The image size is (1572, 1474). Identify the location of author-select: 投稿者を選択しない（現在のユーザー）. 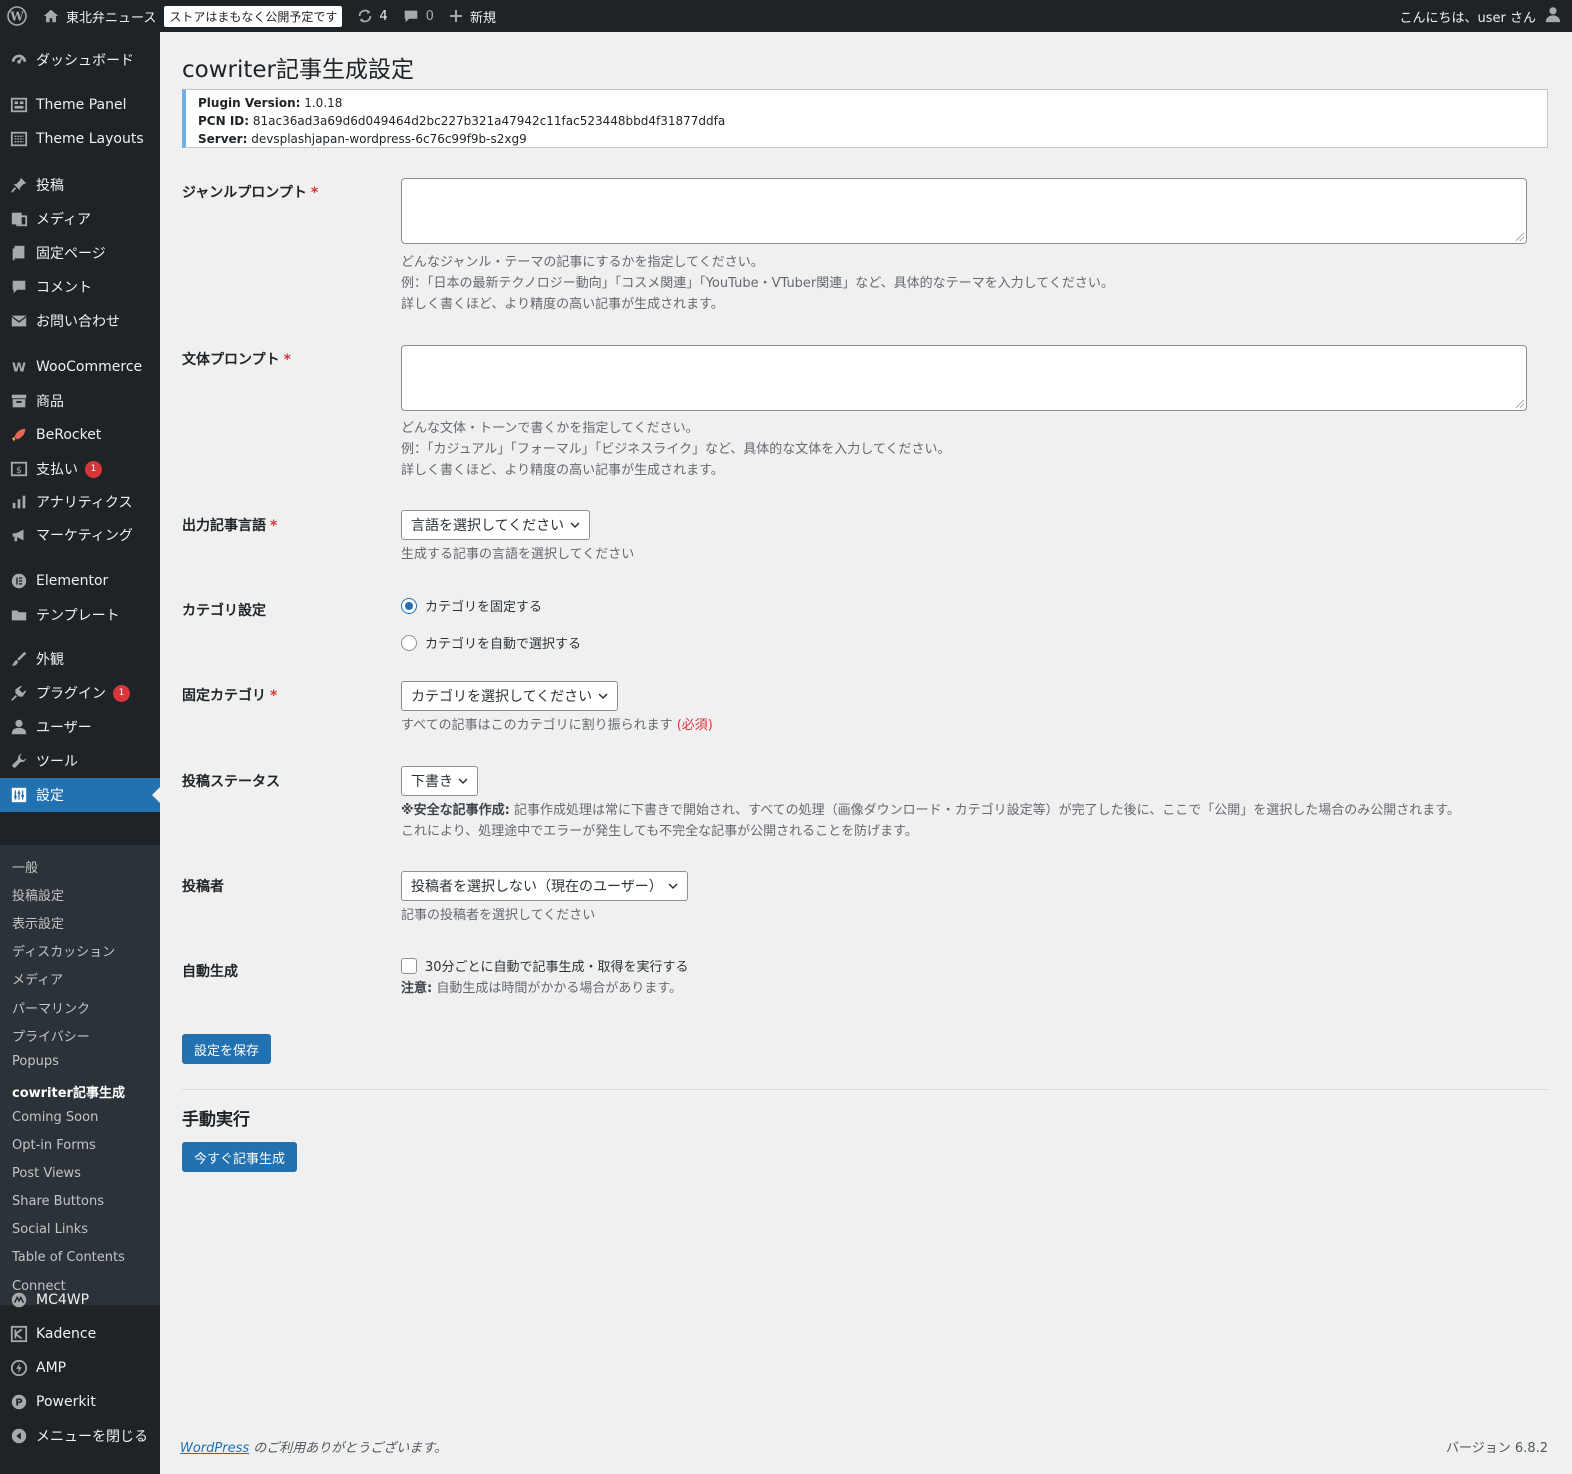
(544, 886).